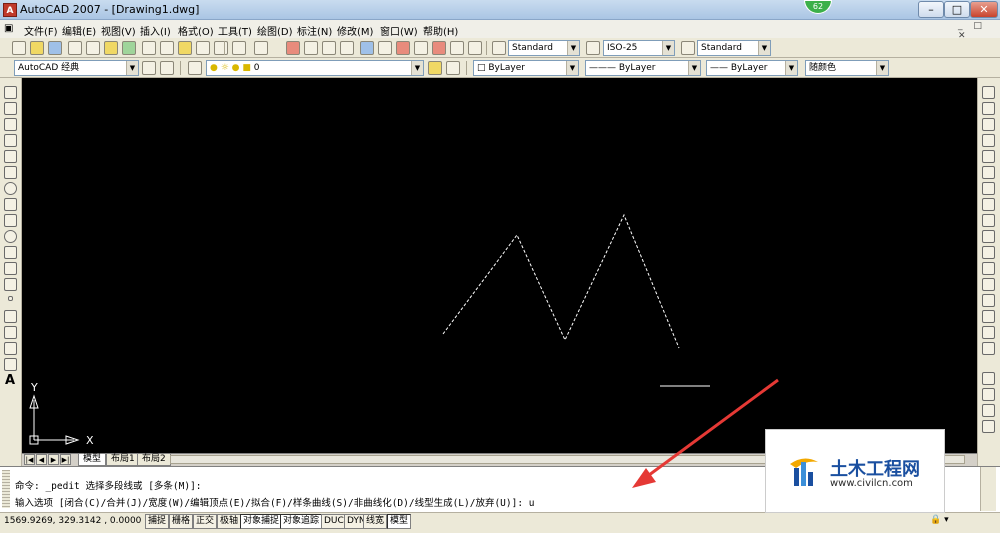 Image resolution: width=1000 pixels, height=533 pixels. I want to click on coordinate-readout: 1569.9269, 329.3142 , 0.0000, so click(72, 521).